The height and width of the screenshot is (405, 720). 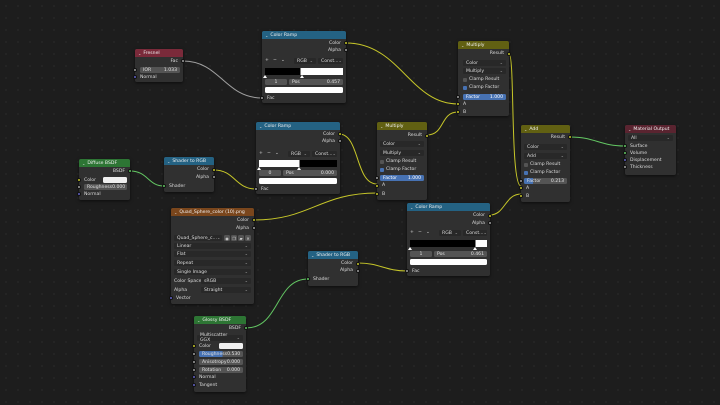 What do you see at coordinates (310, 173) in the screenshot?
I see `stop-position-field: Pos 0.000` at bounding box center [310, 173].